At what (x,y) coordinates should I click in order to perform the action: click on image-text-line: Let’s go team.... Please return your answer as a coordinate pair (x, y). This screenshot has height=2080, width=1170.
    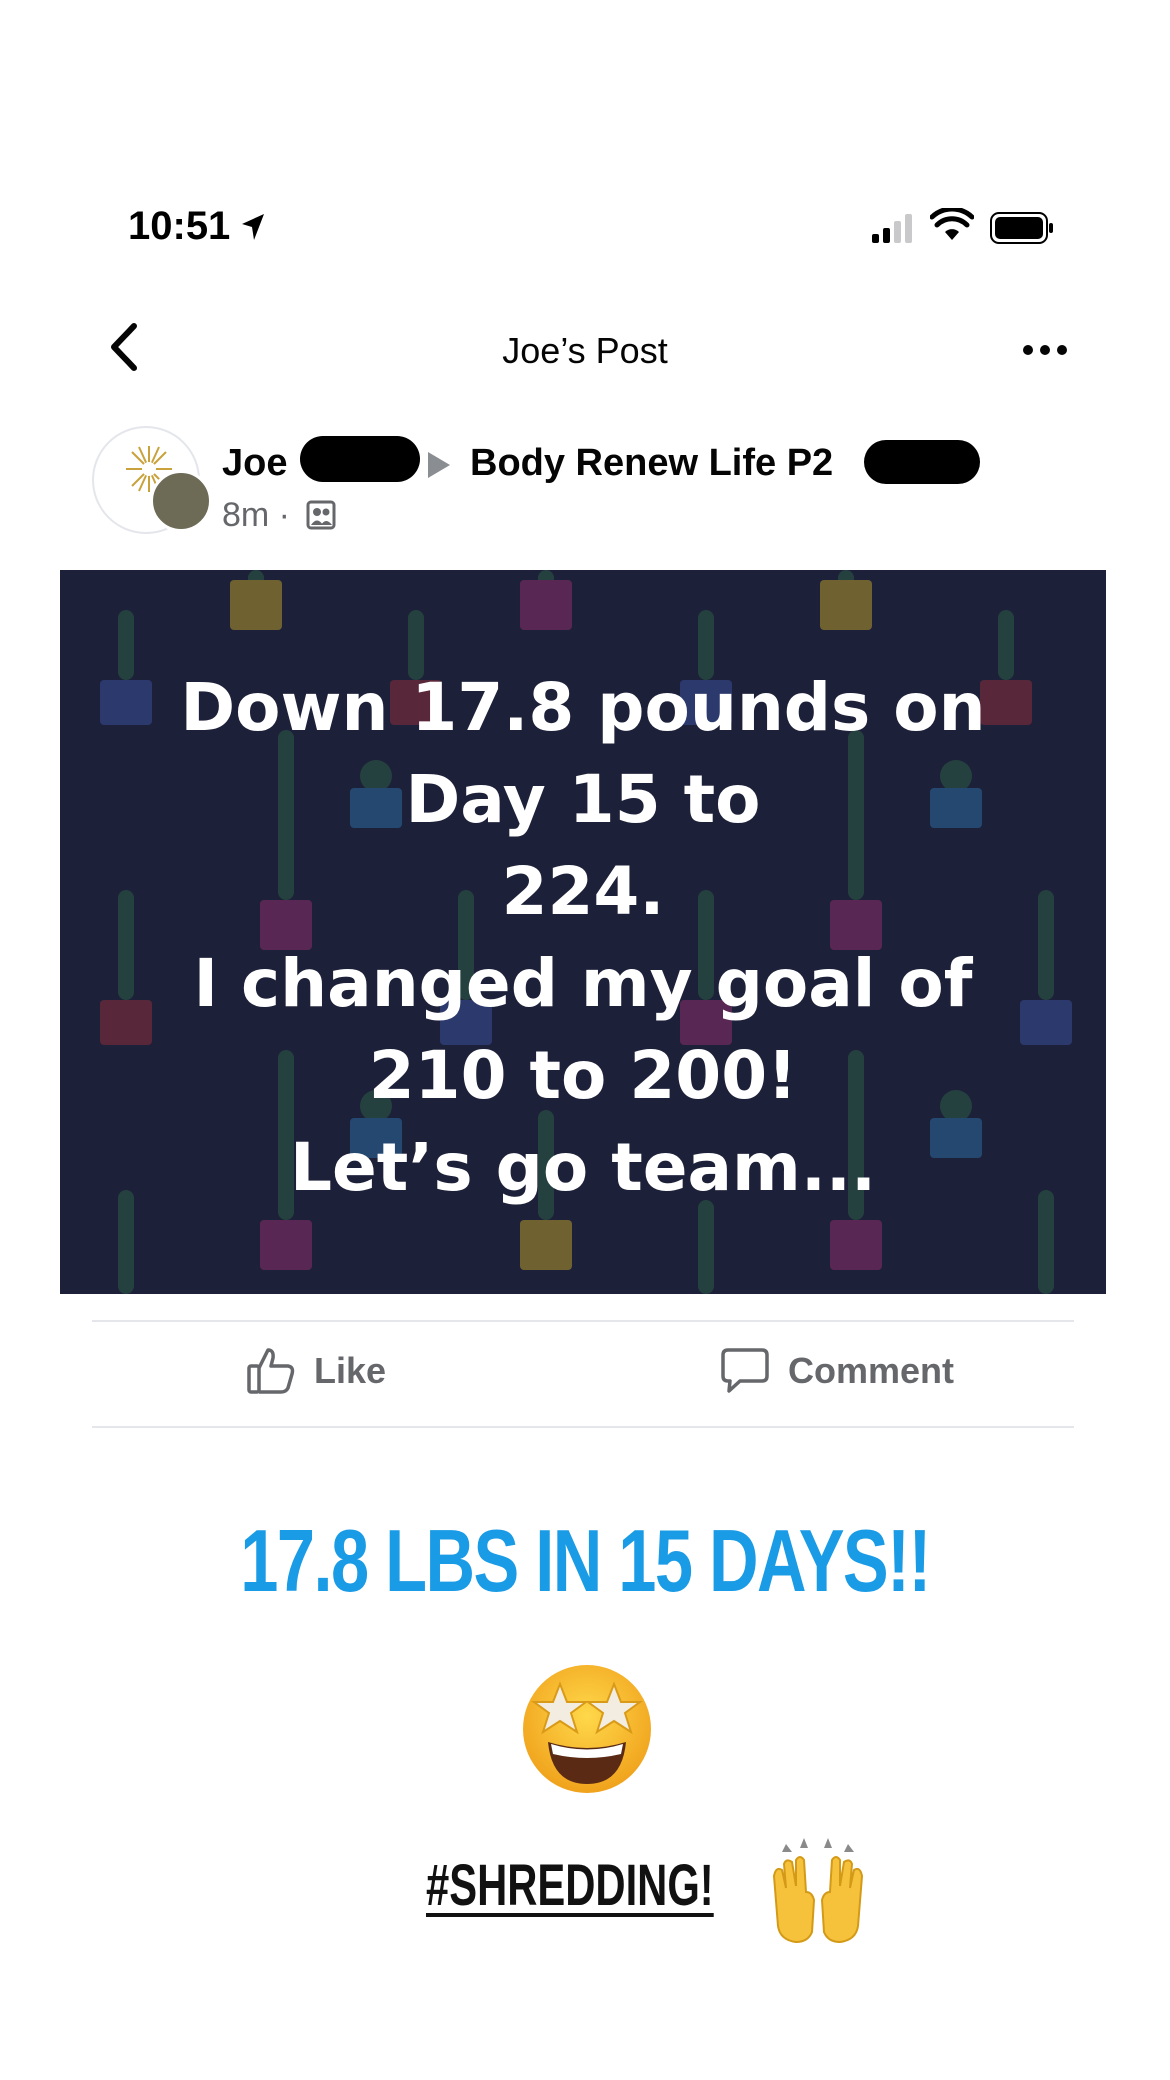
    Looking at the image, I should click on (583, 1167).